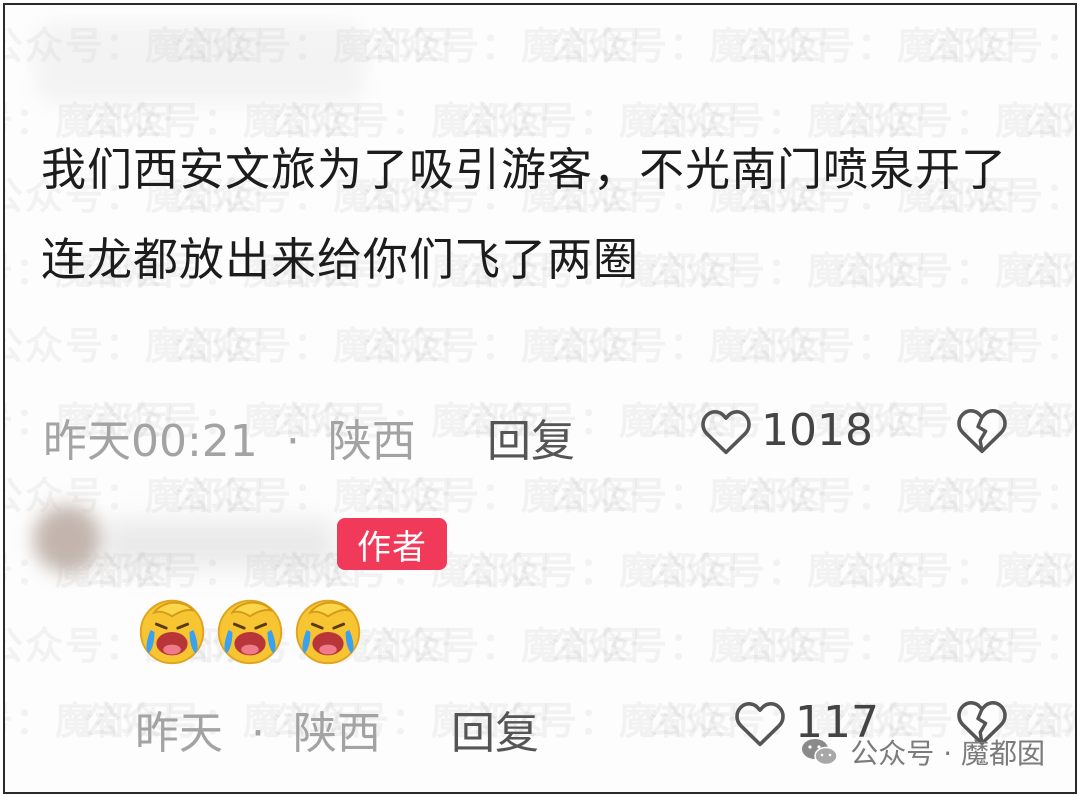 The width and height of the screenshot is (1080, 797). I want to click on footer-watermark: 公众号 · 魔都囡, so click(922, 752).